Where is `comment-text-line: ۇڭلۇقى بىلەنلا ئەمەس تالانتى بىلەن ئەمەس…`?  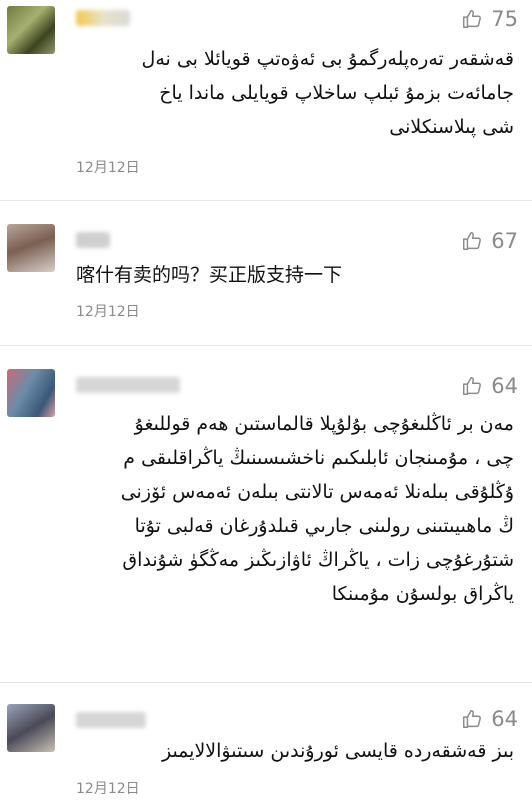
comment-text-line: ۇڭلۇقى بىلەنلا ئەمەس تالانتى بىلەن ئەمەس… is located at coordinates (317, 492).